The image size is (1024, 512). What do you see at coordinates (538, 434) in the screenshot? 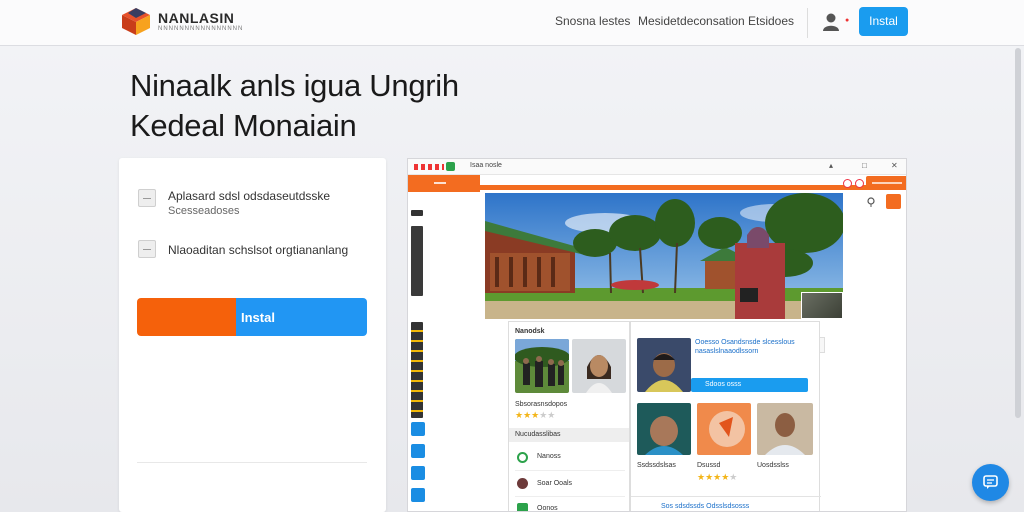
I see `panel-section-label: Nucudasslibas` at bounding box center [538, 434].